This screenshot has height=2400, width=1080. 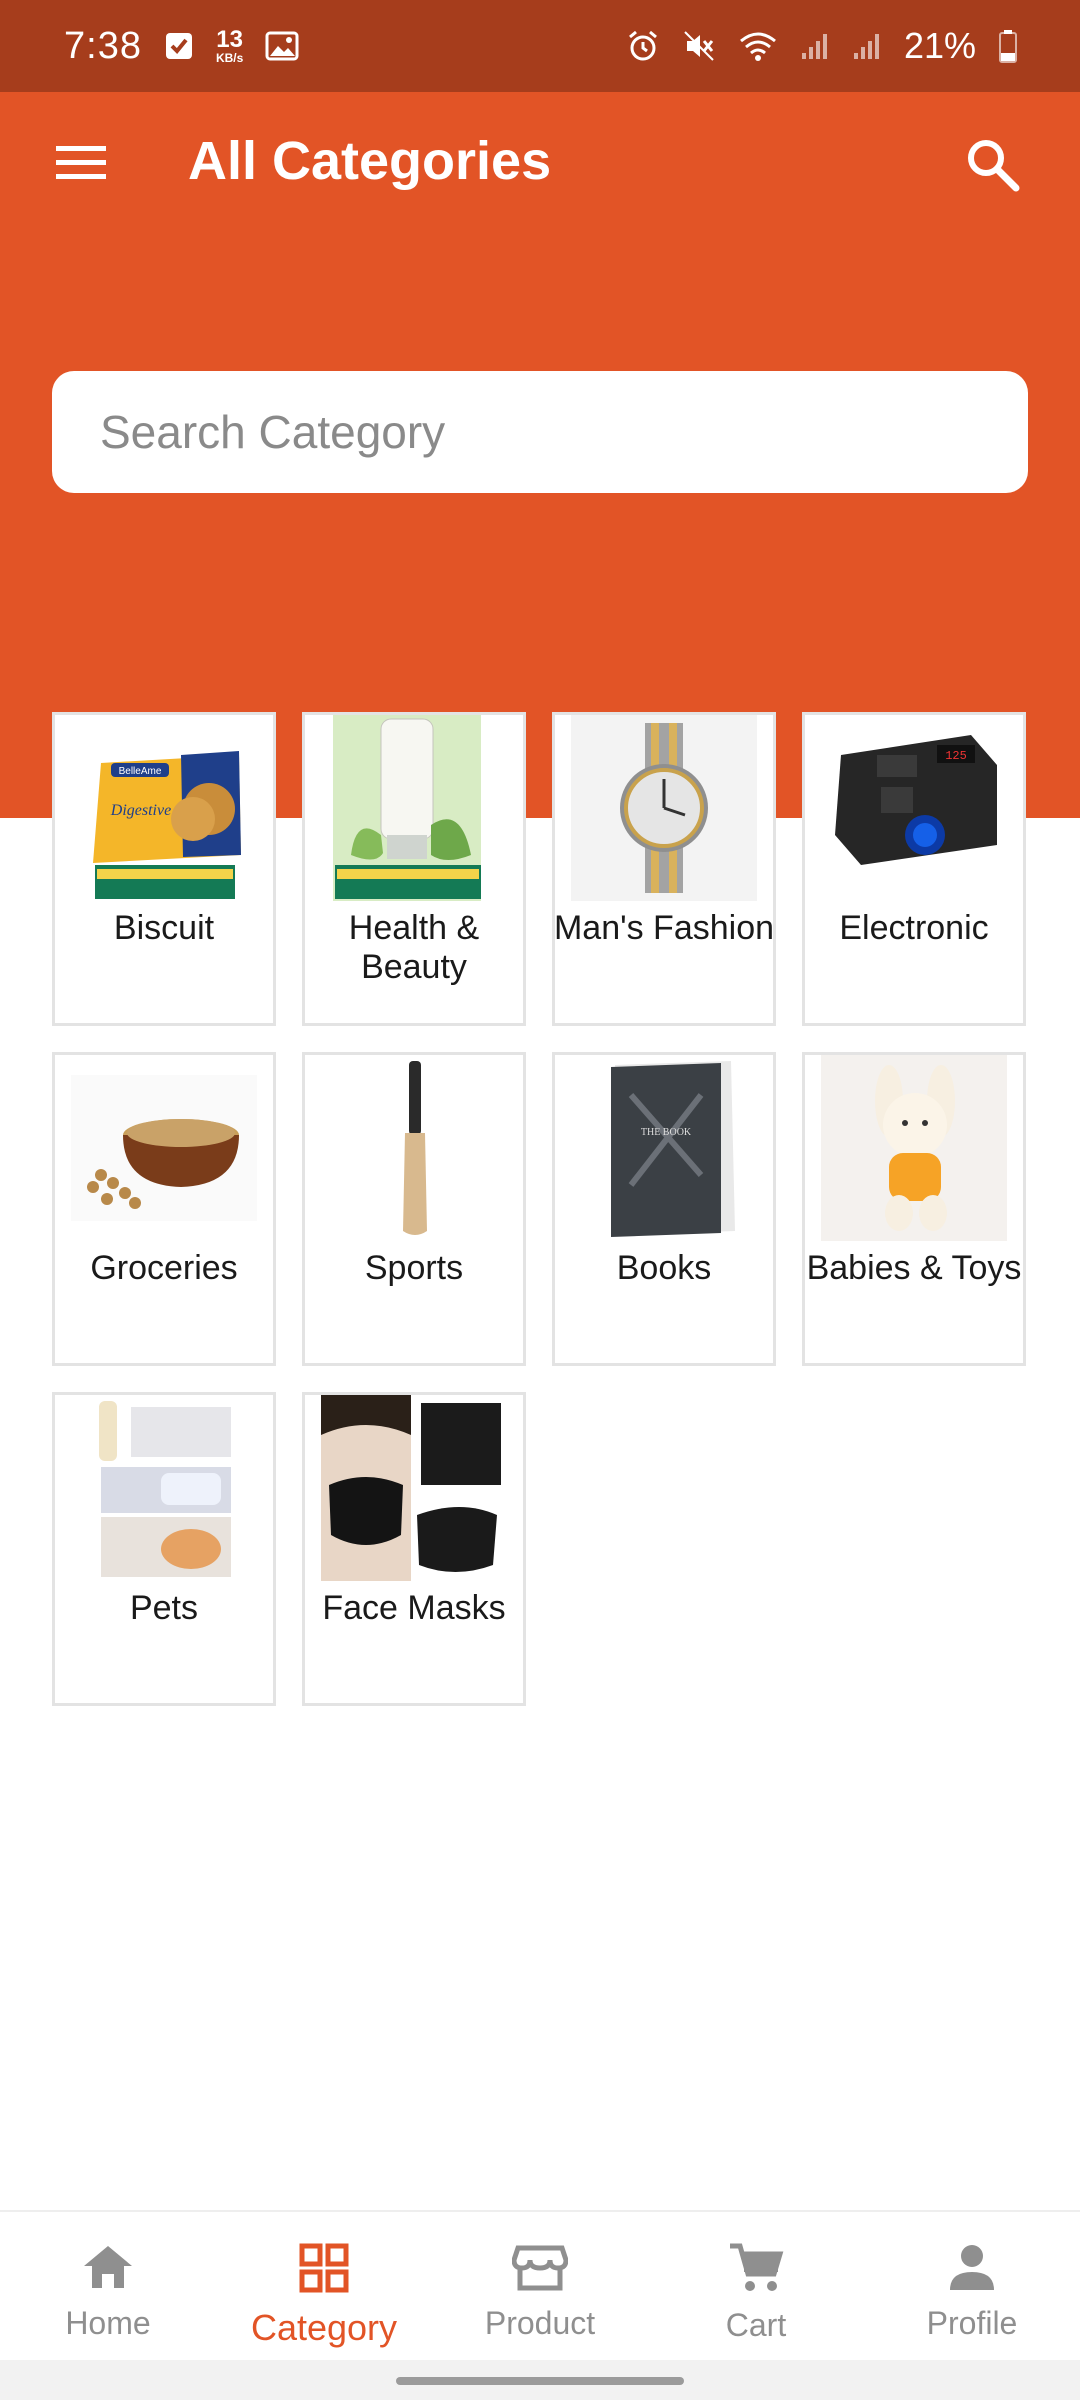 I want to click on category-label: Pets, so click(x=164, y=1608).